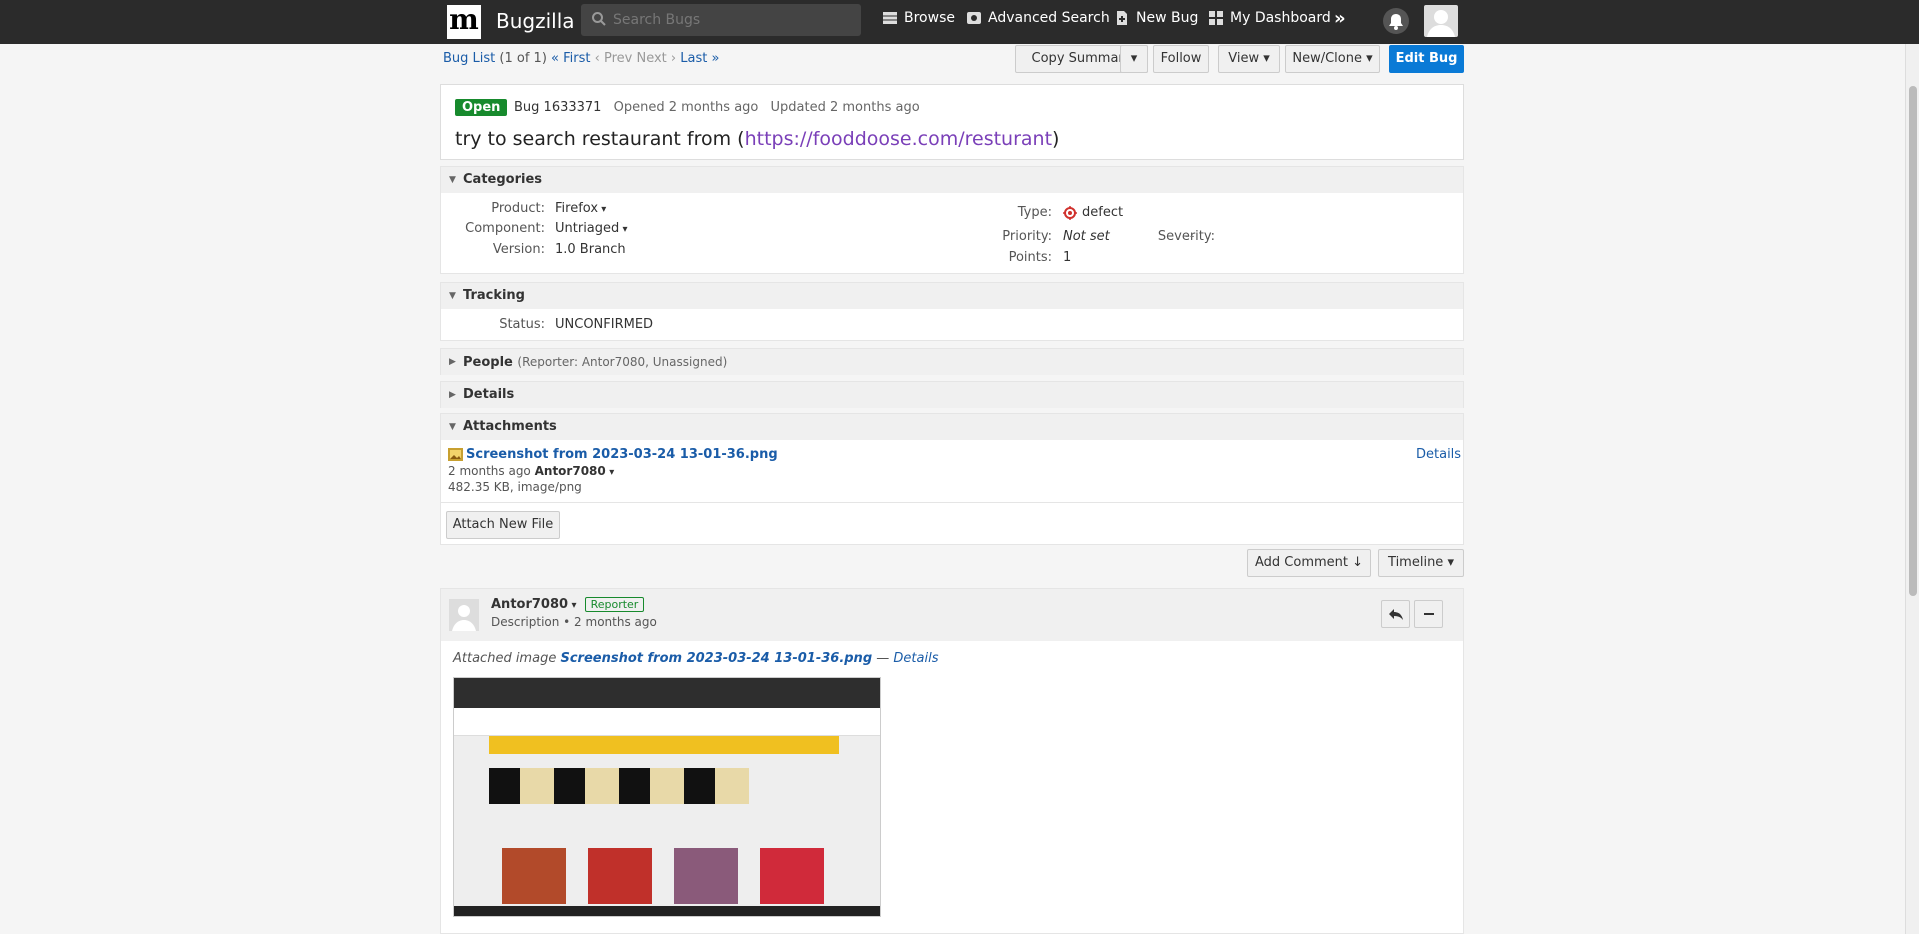  What do you see at coordinates (1027, 236) in the screenshot?
I see `priority-label: Priority:` at bounding box center [1027, 236].